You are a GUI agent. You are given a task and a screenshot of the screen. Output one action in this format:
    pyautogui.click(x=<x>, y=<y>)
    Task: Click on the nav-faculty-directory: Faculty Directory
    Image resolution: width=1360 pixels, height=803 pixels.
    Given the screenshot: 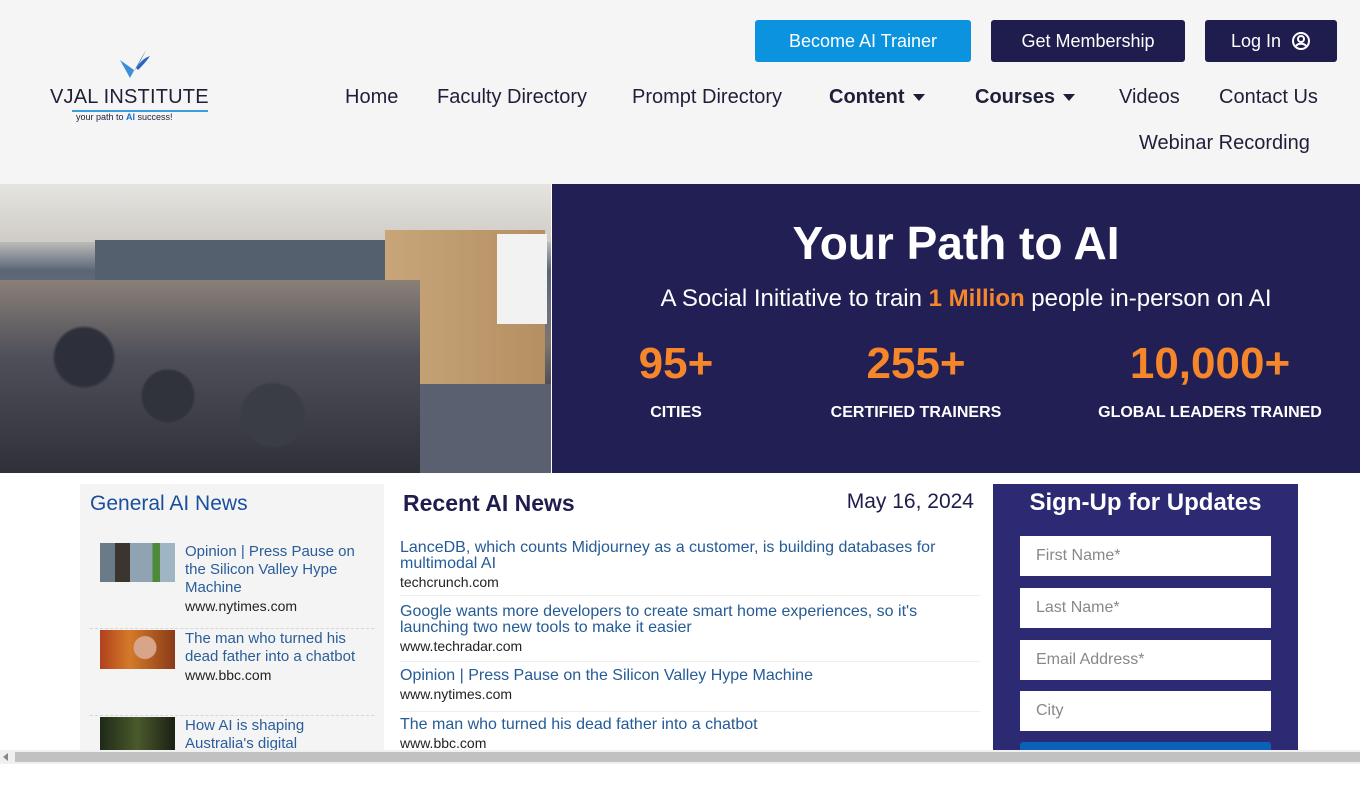 What is the action you would take?
    pyautogui.click(x=512, y=97)
    